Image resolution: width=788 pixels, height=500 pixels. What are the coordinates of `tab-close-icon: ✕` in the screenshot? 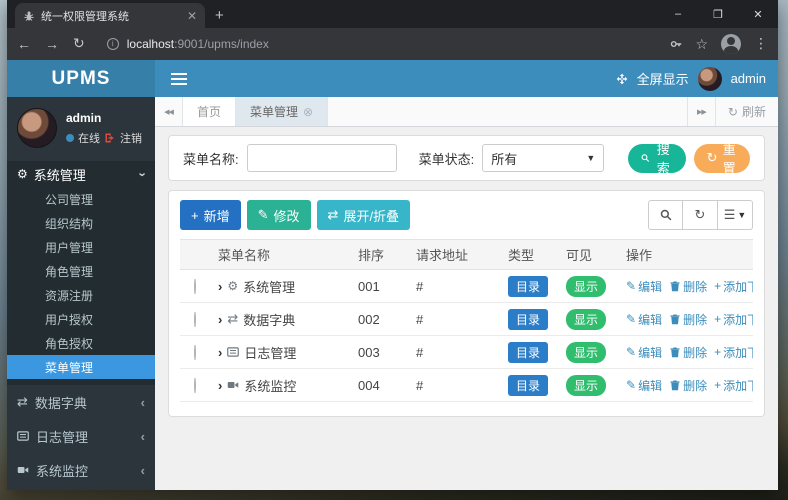 It's located at (192, 16).